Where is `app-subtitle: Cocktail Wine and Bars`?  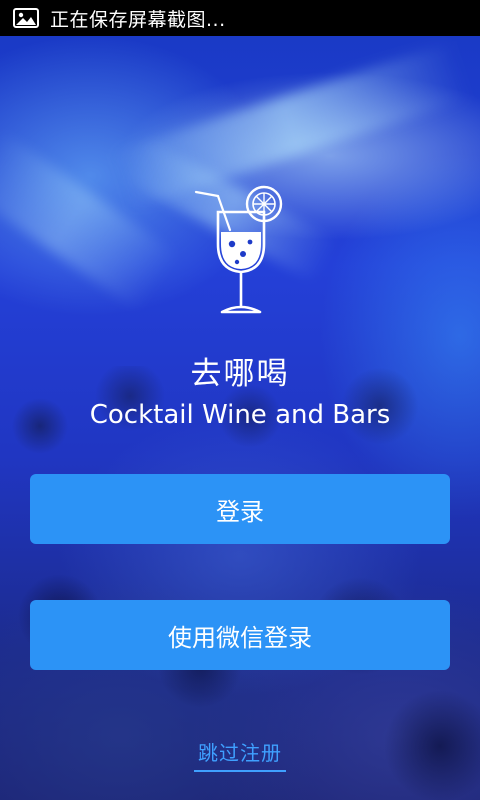
app-subtitle: Cocktail Wine and Bars is located at coordinates (240, 415).